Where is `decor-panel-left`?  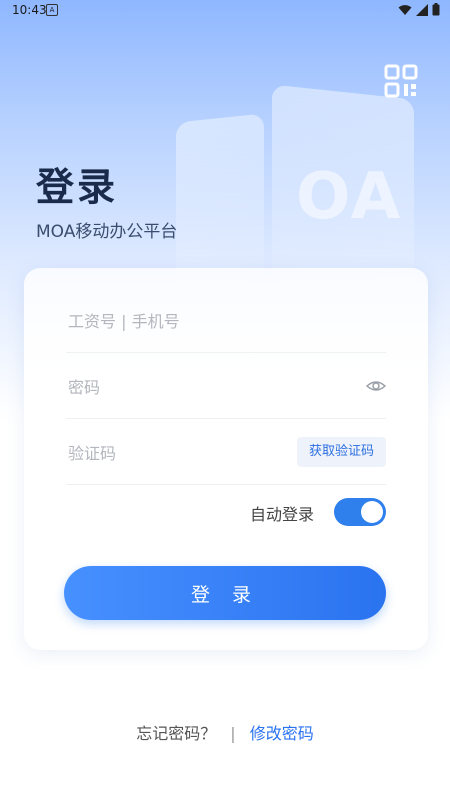
decor-panel-left is located at coordinates (220, 202).